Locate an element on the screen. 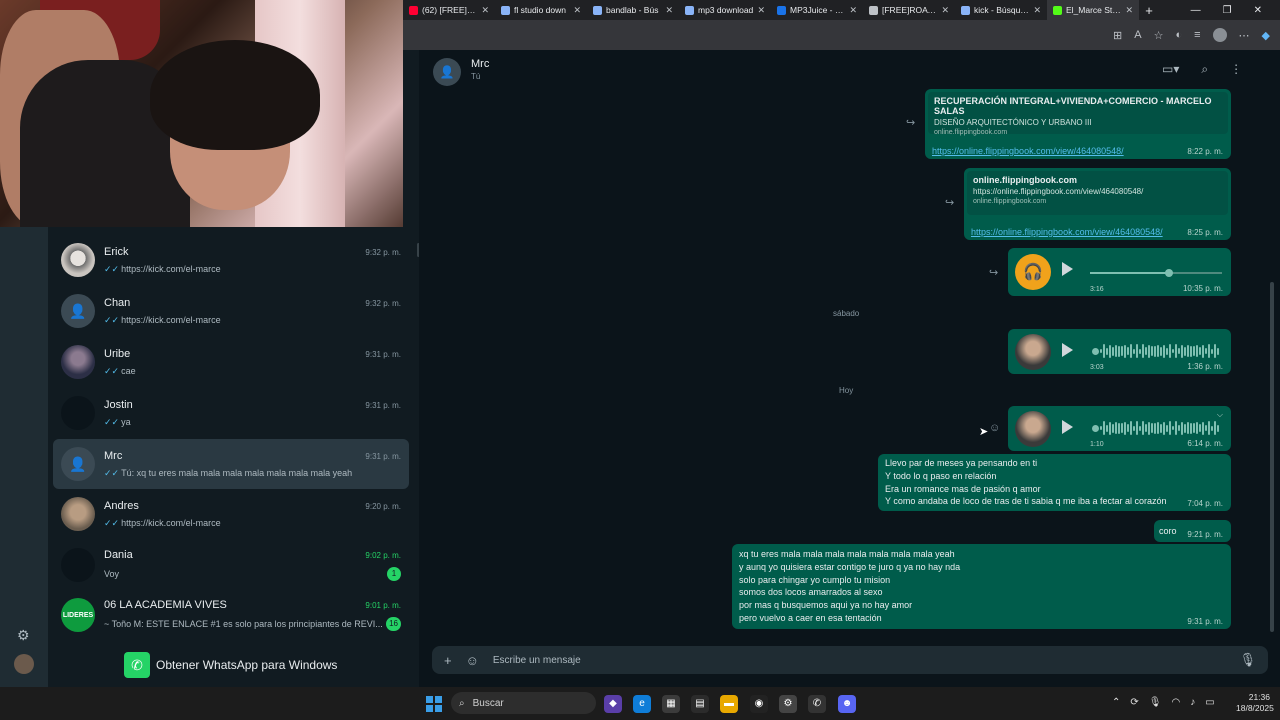 This screenshot has width=1280, height=720. obs-app-icon: ◉ is located at coordinates (759, 704).